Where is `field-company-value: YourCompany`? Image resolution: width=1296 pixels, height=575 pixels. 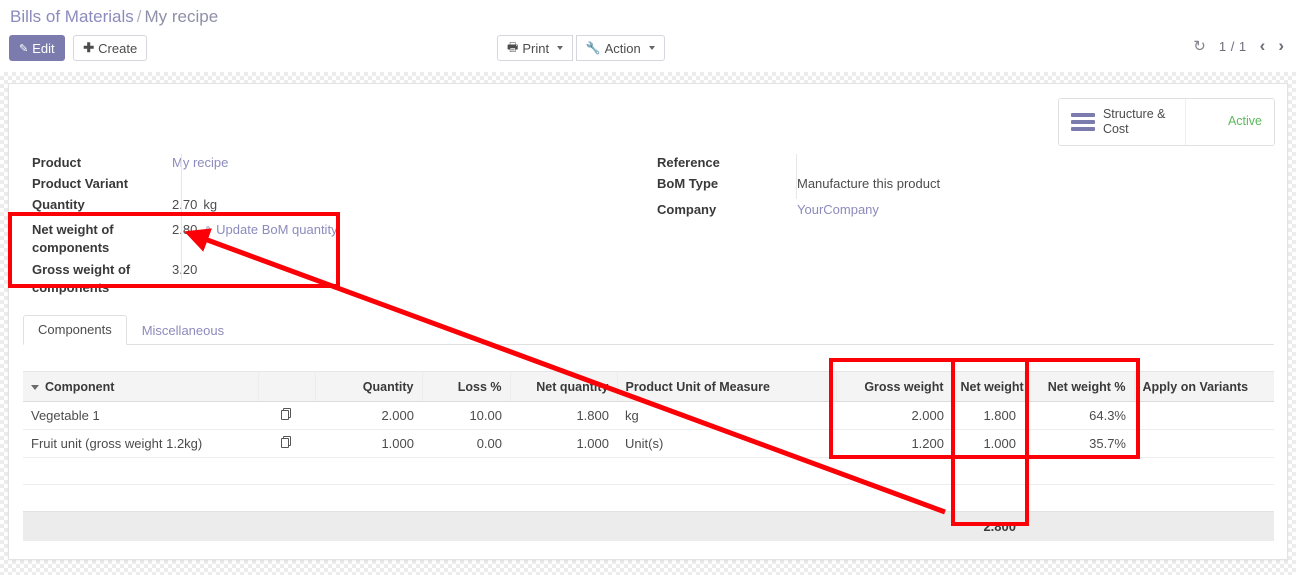 field-company-value: YourCompany is located at coordinates (907, 210).